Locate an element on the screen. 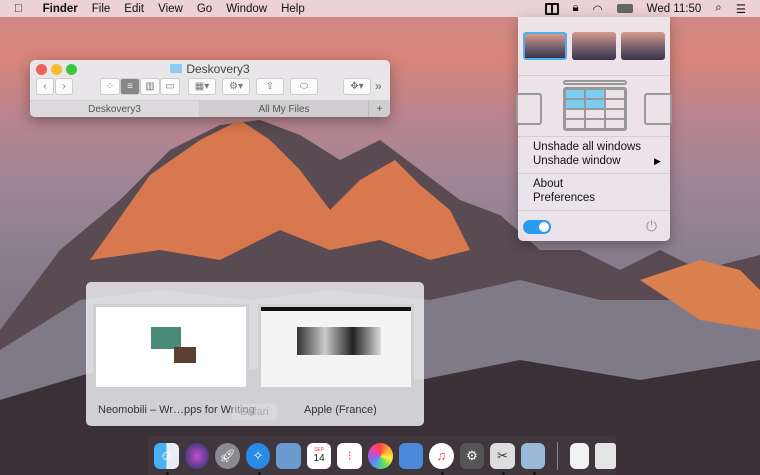 The image size is (760, 475). menu-go: Go is located at coordinates (204, 9).